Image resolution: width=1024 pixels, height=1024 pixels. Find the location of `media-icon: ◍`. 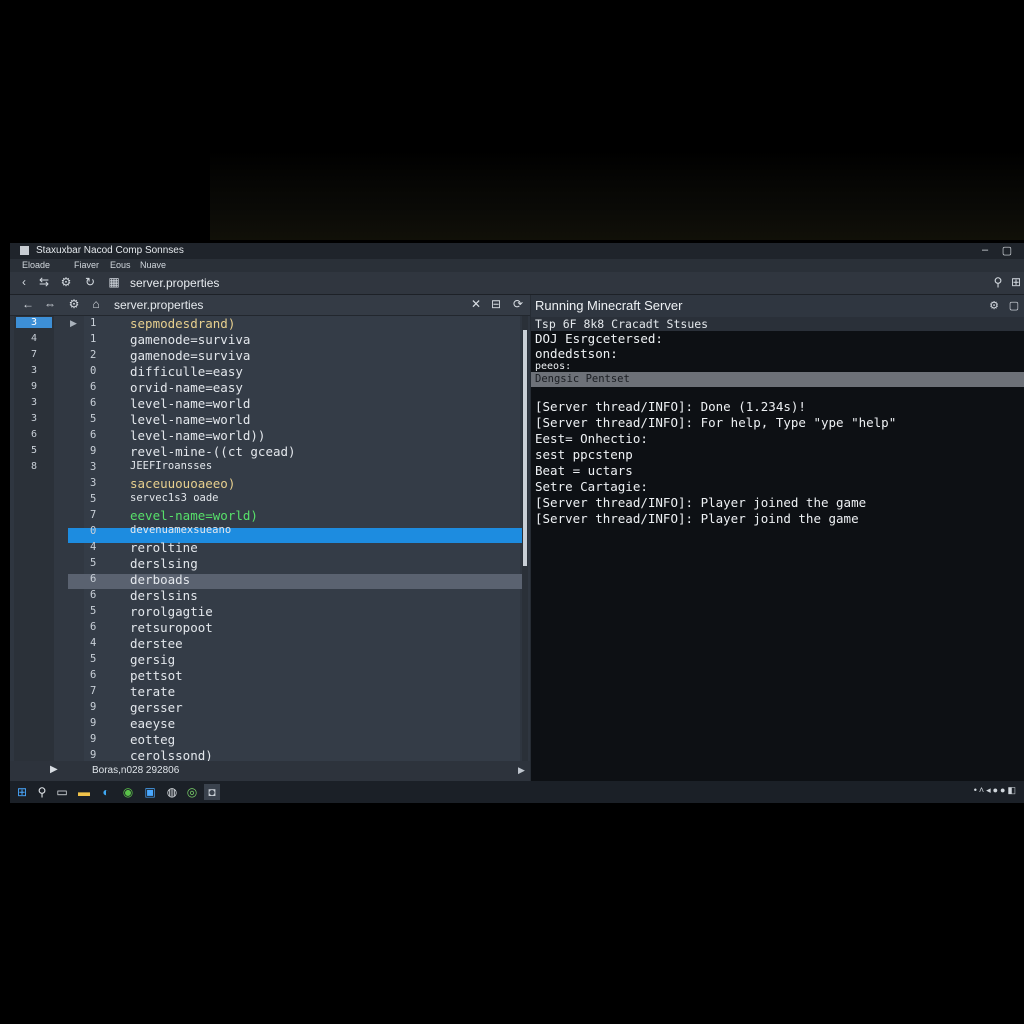

media-icon: ◍ is located at coordinates (172, 792).